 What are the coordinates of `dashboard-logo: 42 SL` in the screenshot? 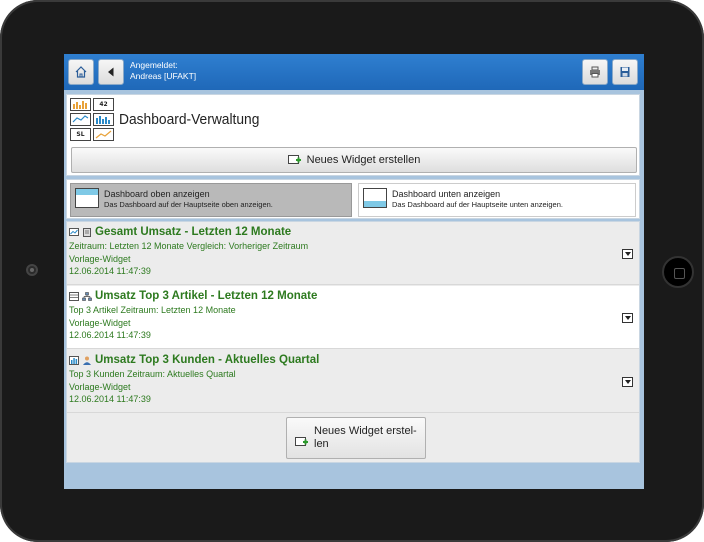 It's located at (93, 120).